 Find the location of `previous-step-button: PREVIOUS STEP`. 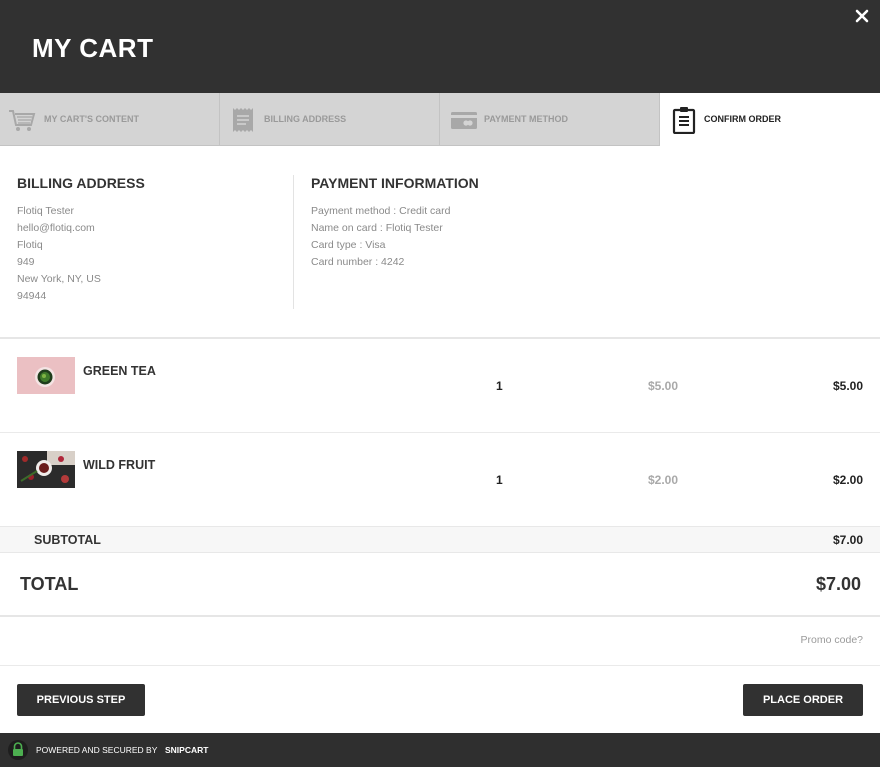

previous-step-button: PREVIOUS STEP is located at coordinates (81, 700).